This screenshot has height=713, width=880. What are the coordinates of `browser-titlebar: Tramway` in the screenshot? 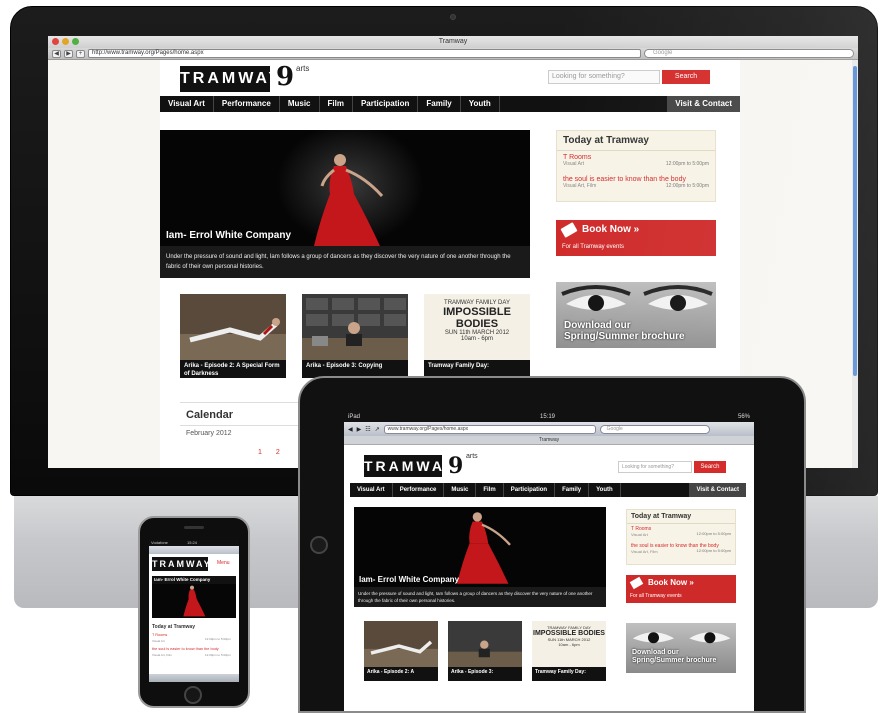 It's located at (453, 42).